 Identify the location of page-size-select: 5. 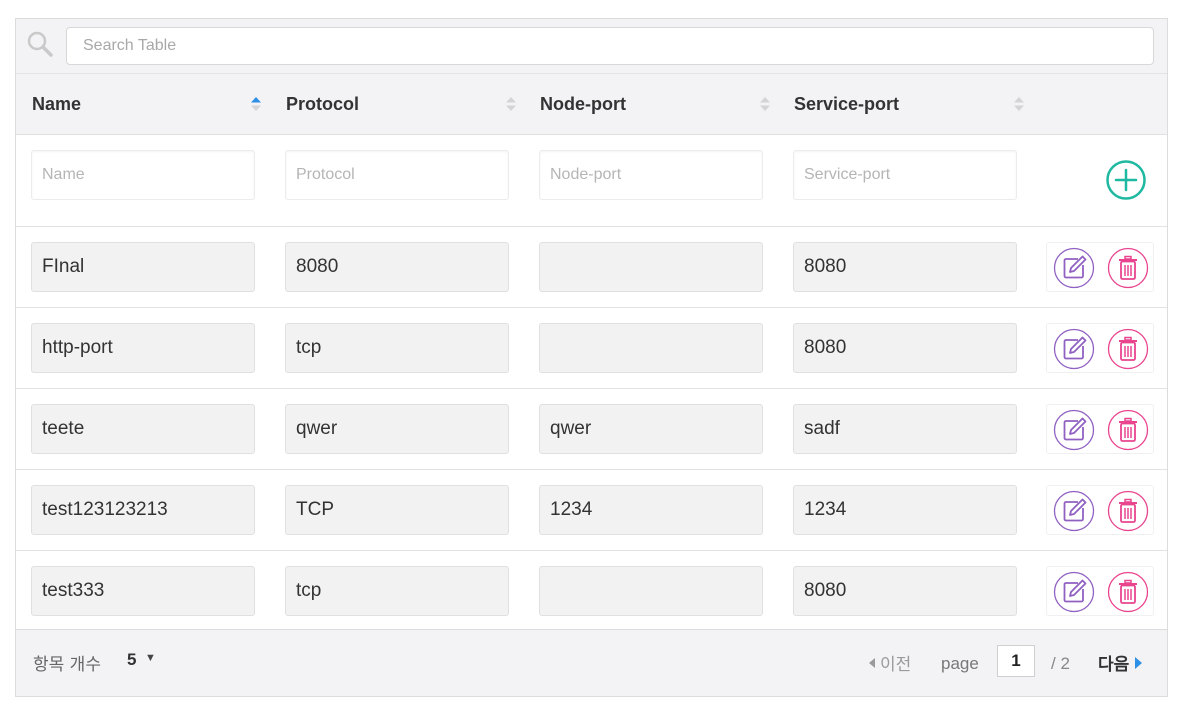
(131, 660).